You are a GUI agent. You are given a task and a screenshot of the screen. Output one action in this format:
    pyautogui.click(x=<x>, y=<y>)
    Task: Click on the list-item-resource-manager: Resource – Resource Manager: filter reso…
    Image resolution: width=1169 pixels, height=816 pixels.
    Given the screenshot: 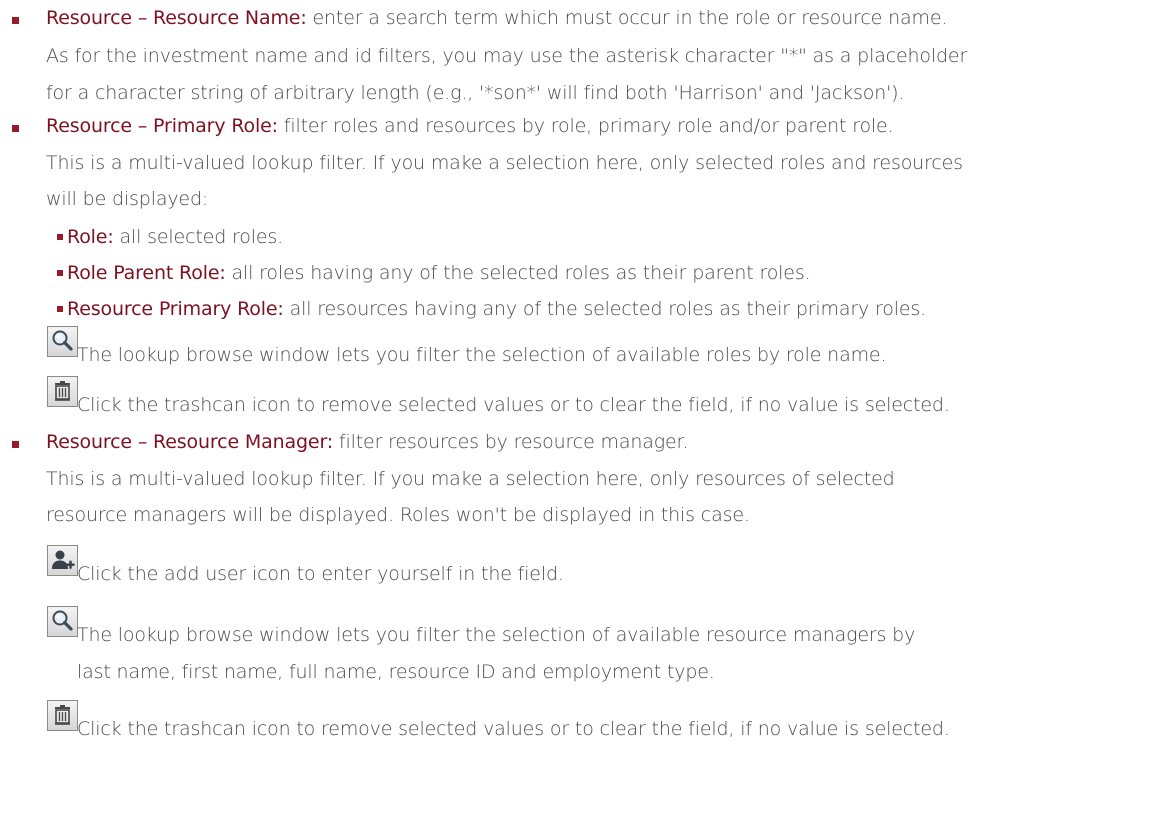 What is the action you would take?
    pyautogui.click(x=367, y=442)
    